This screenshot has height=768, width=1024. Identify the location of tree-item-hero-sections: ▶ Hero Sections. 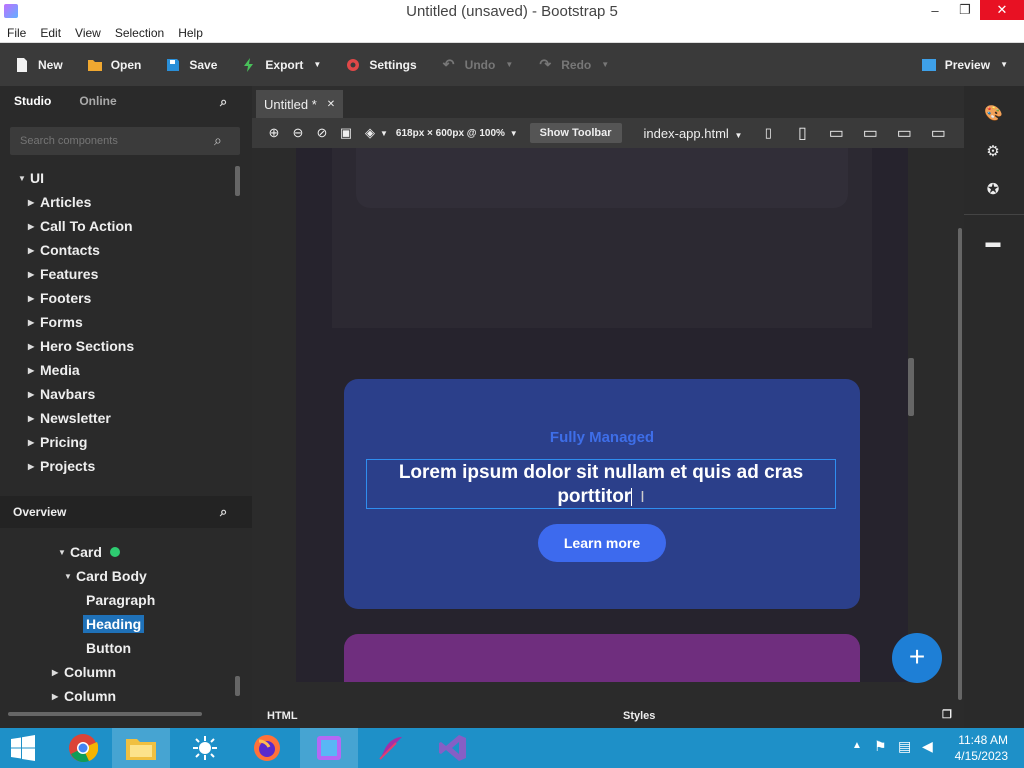
(118, 346).